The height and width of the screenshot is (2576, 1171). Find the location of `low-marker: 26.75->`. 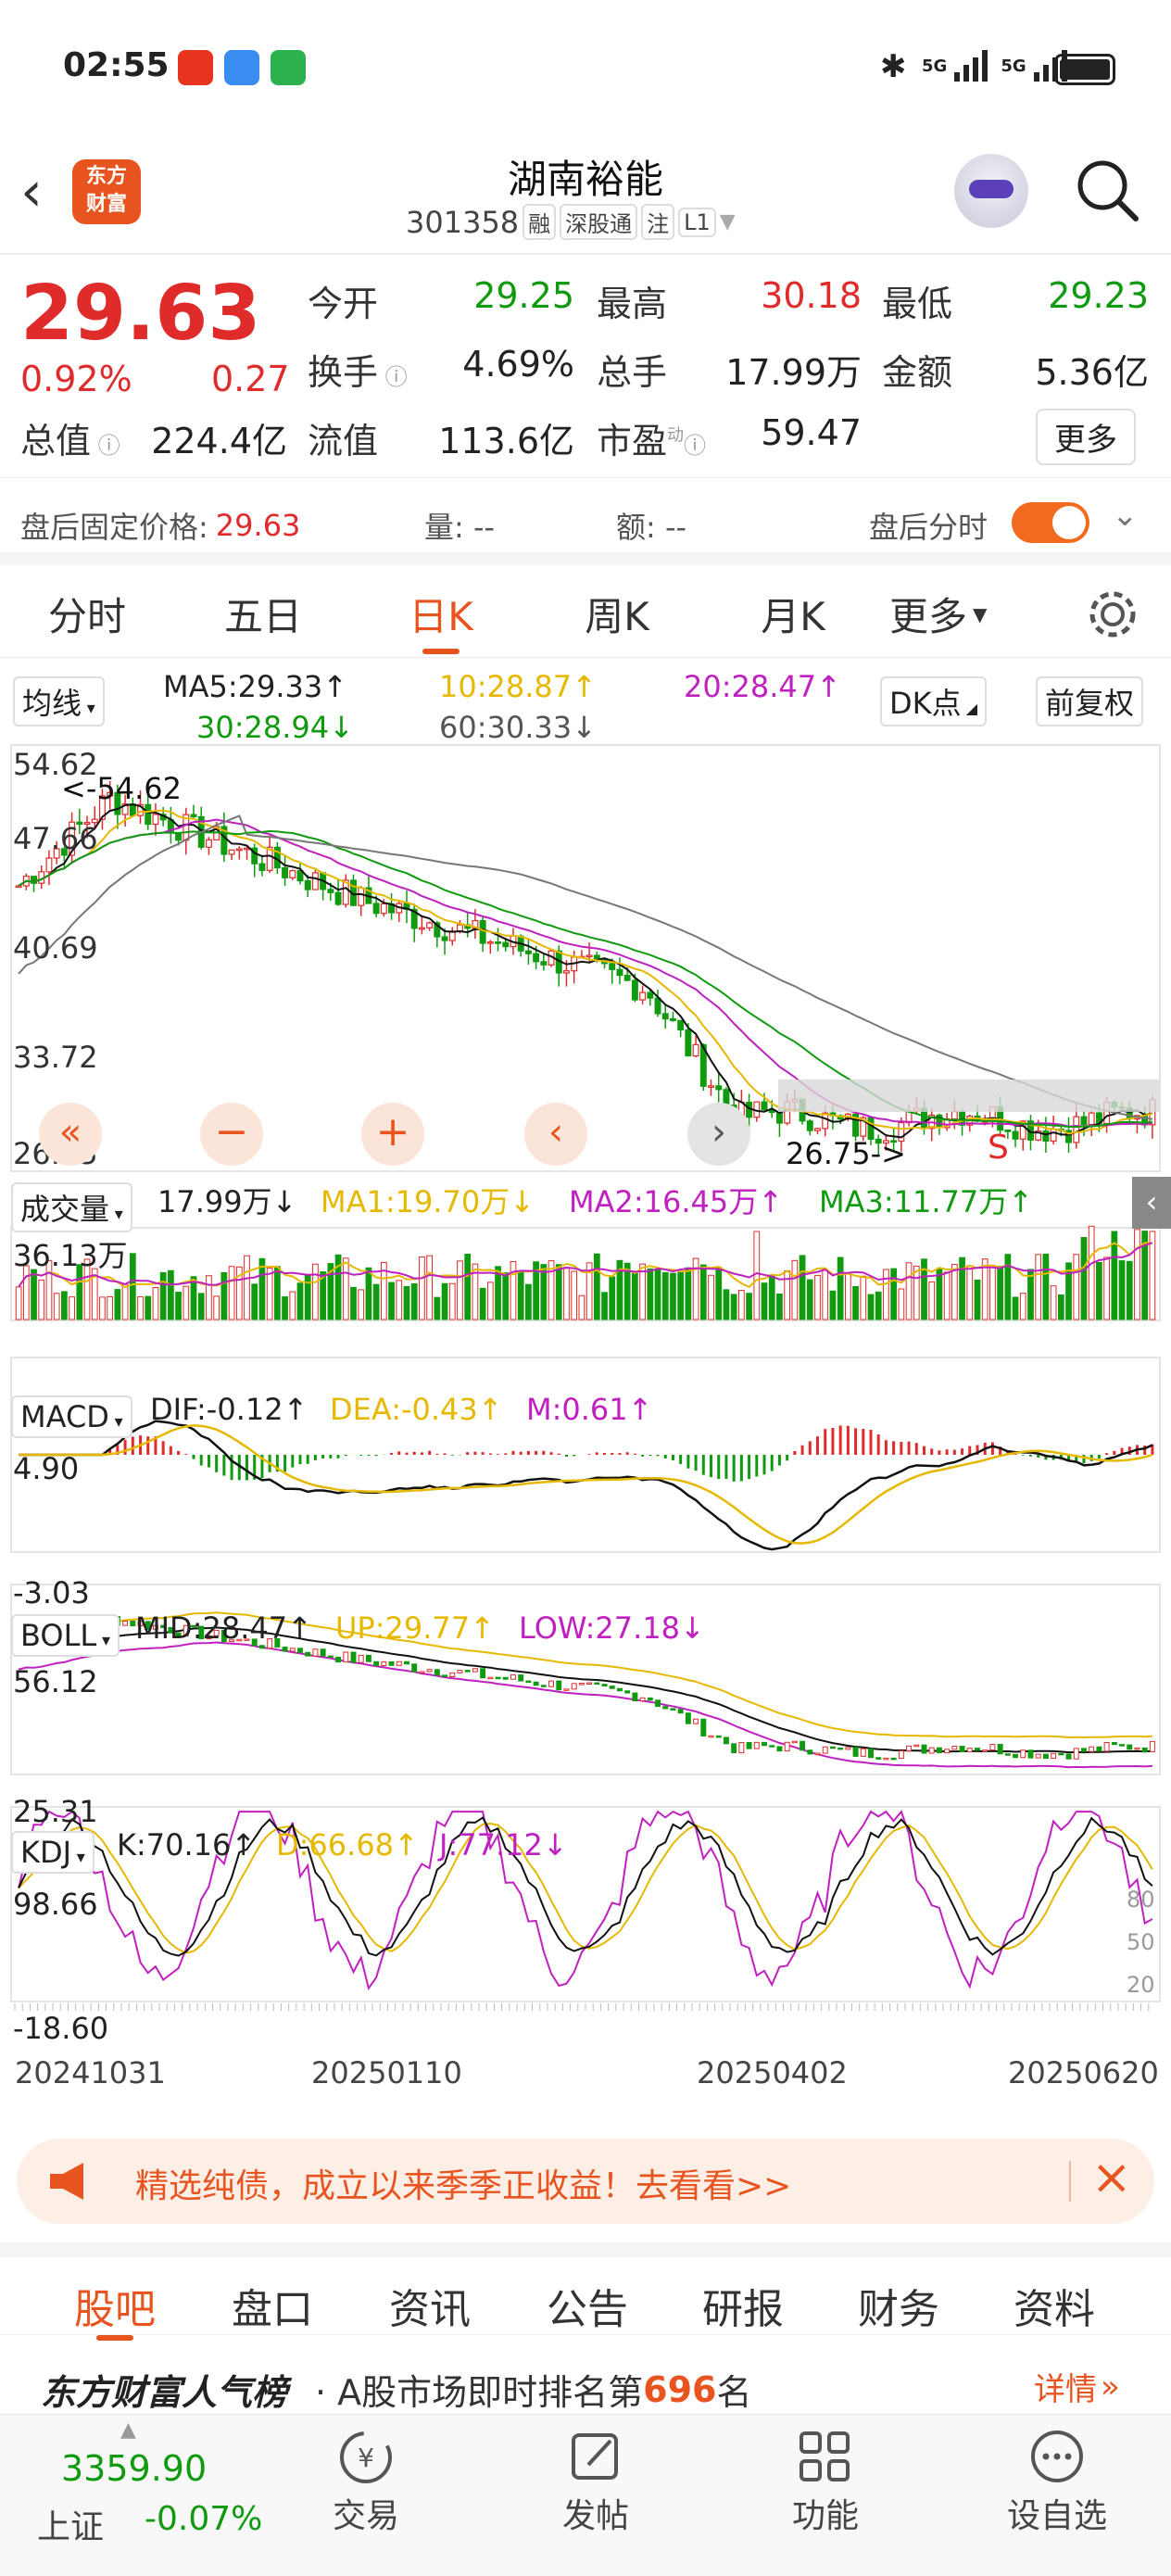

low-marker: 26.75-> is located at coordinates (846, 1153).